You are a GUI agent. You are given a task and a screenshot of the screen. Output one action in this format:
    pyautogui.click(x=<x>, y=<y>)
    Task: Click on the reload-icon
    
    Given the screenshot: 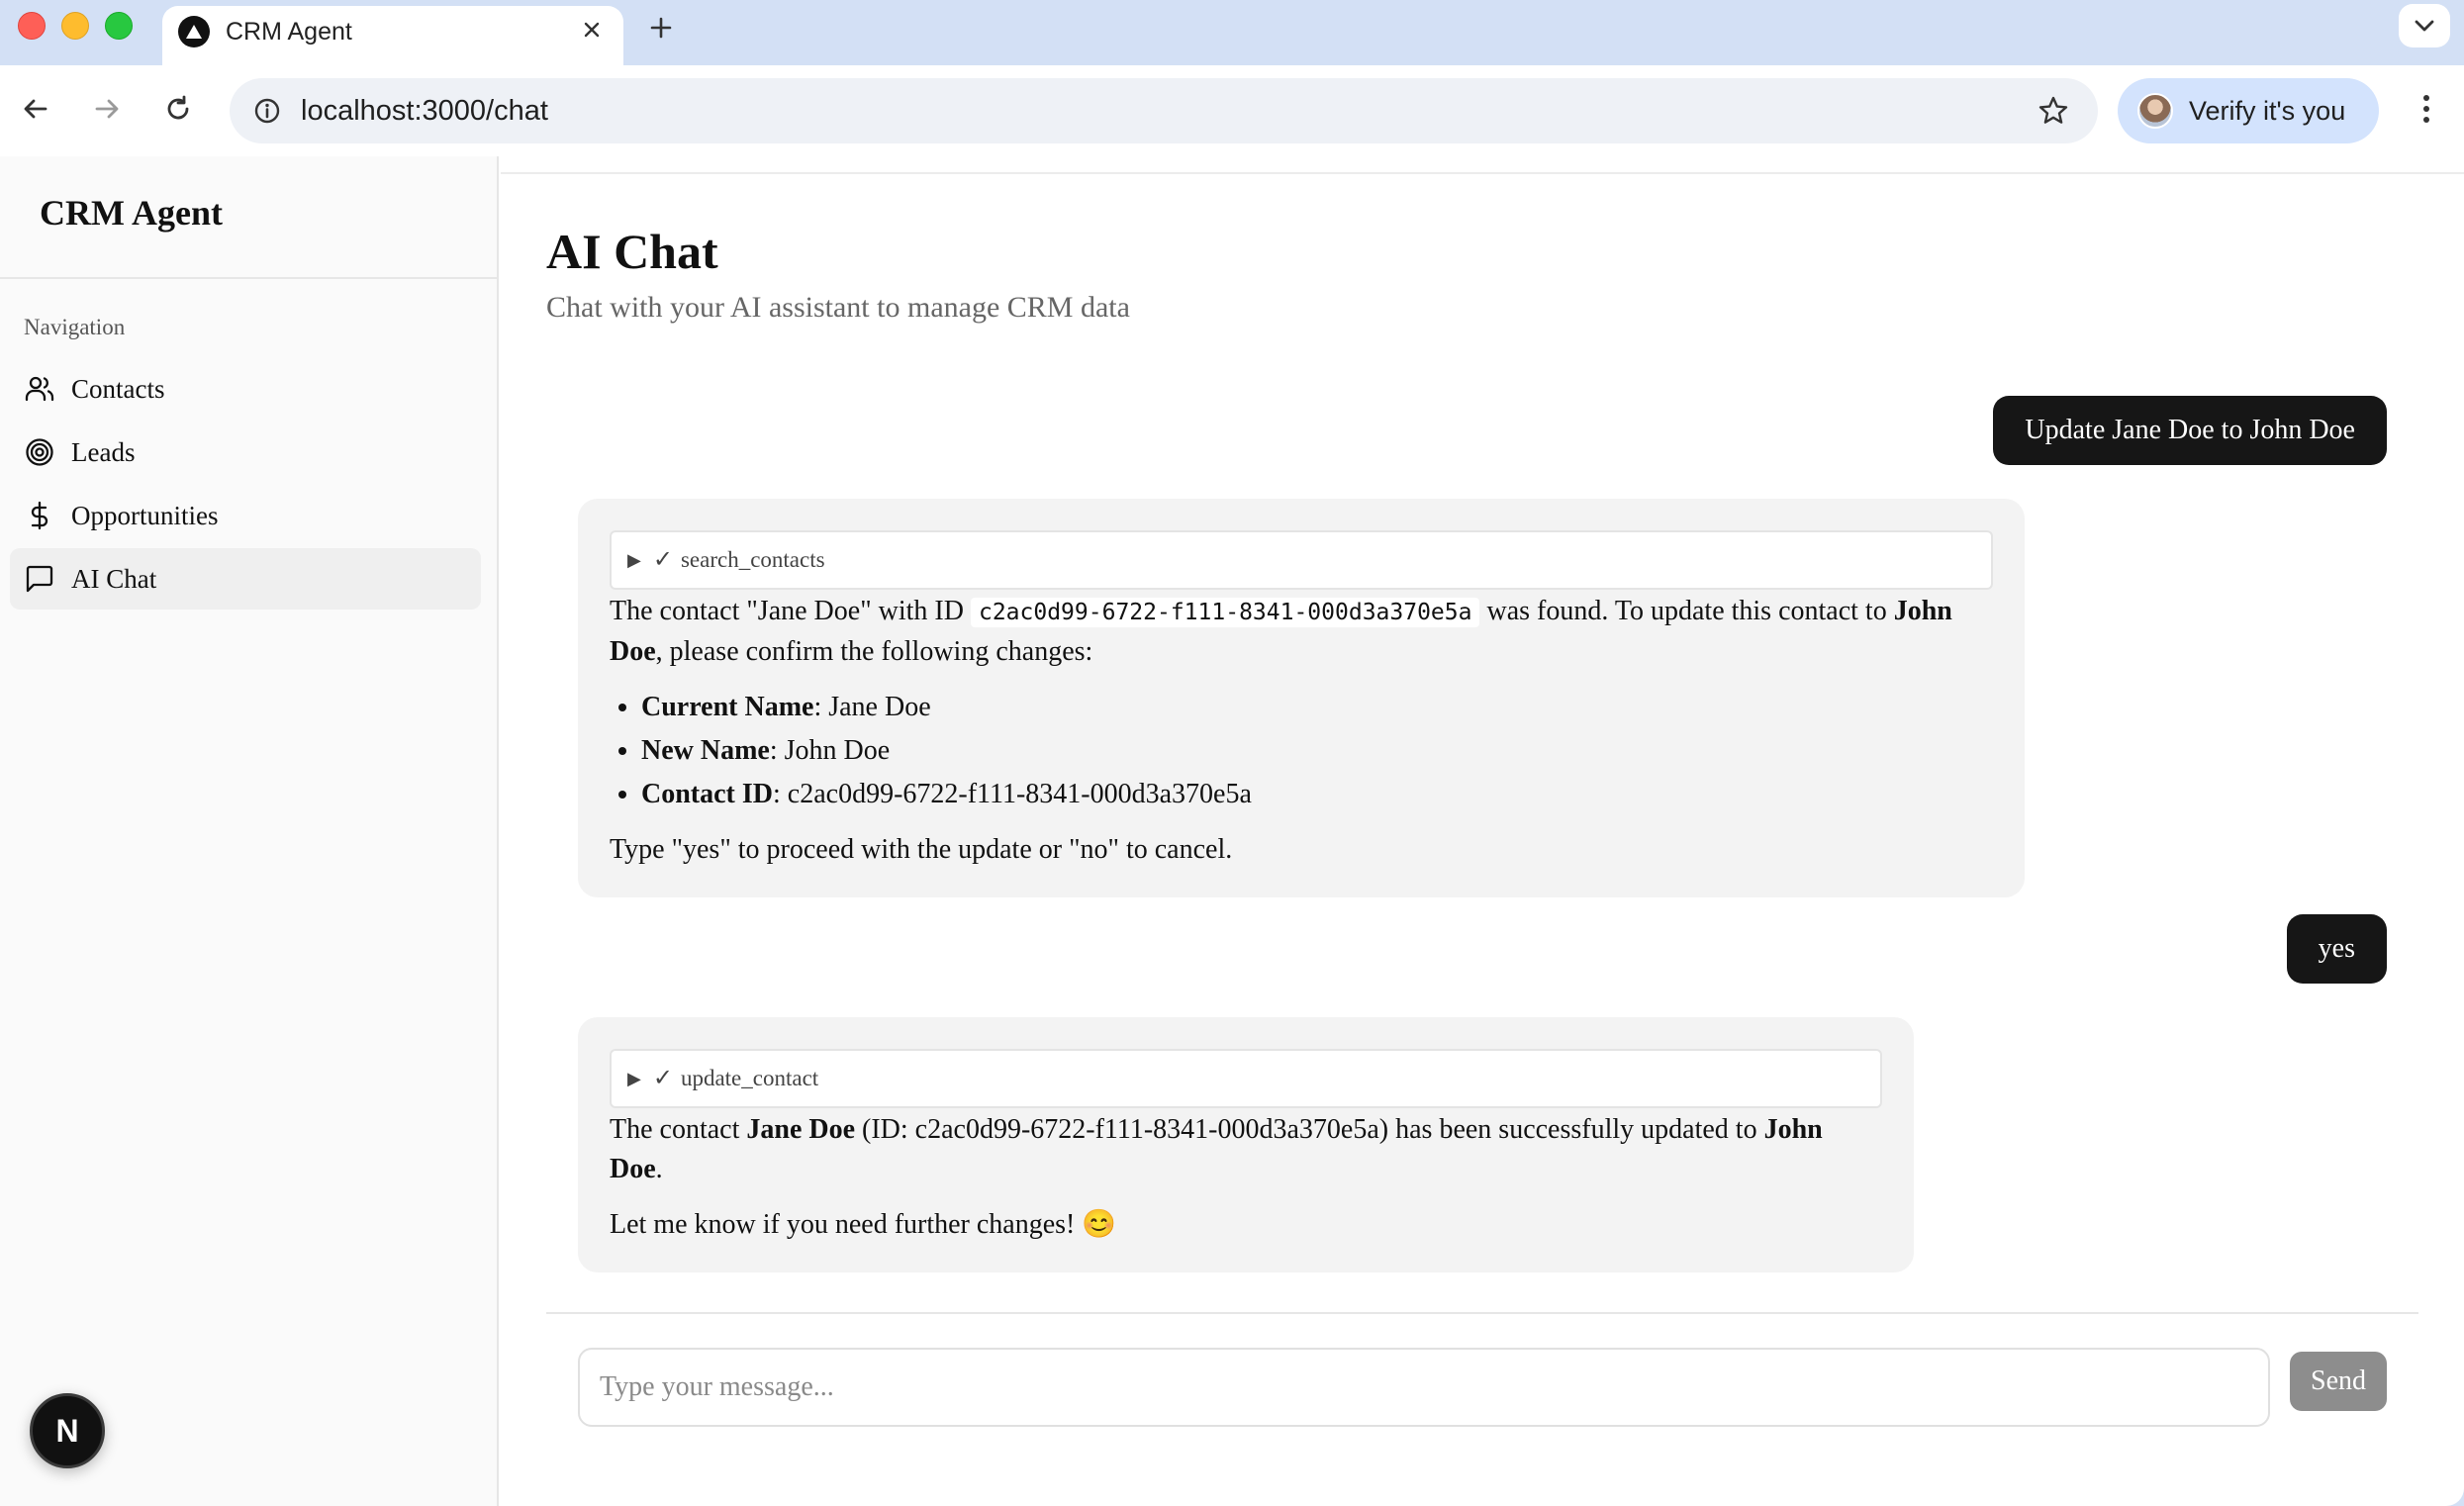 What is the action you would take?
    pyautogui.click(x=178, y=109)
    